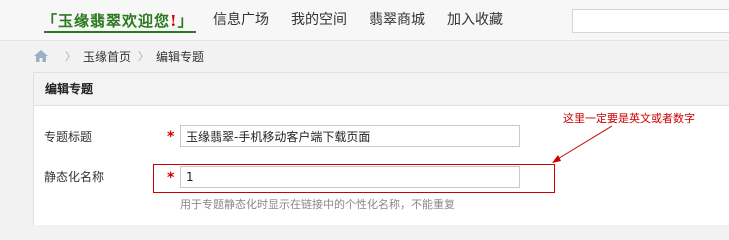 This screenshot has height=240, width=729. I want to click on site-logo: 「玉缘翡翠欢迎您!」, so click(118, 21).